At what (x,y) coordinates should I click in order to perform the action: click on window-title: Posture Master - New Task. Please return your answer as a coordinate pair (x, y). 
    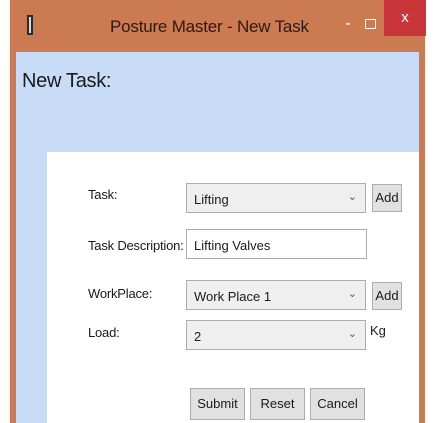
    Looking at the image, I should click on (209, 26).